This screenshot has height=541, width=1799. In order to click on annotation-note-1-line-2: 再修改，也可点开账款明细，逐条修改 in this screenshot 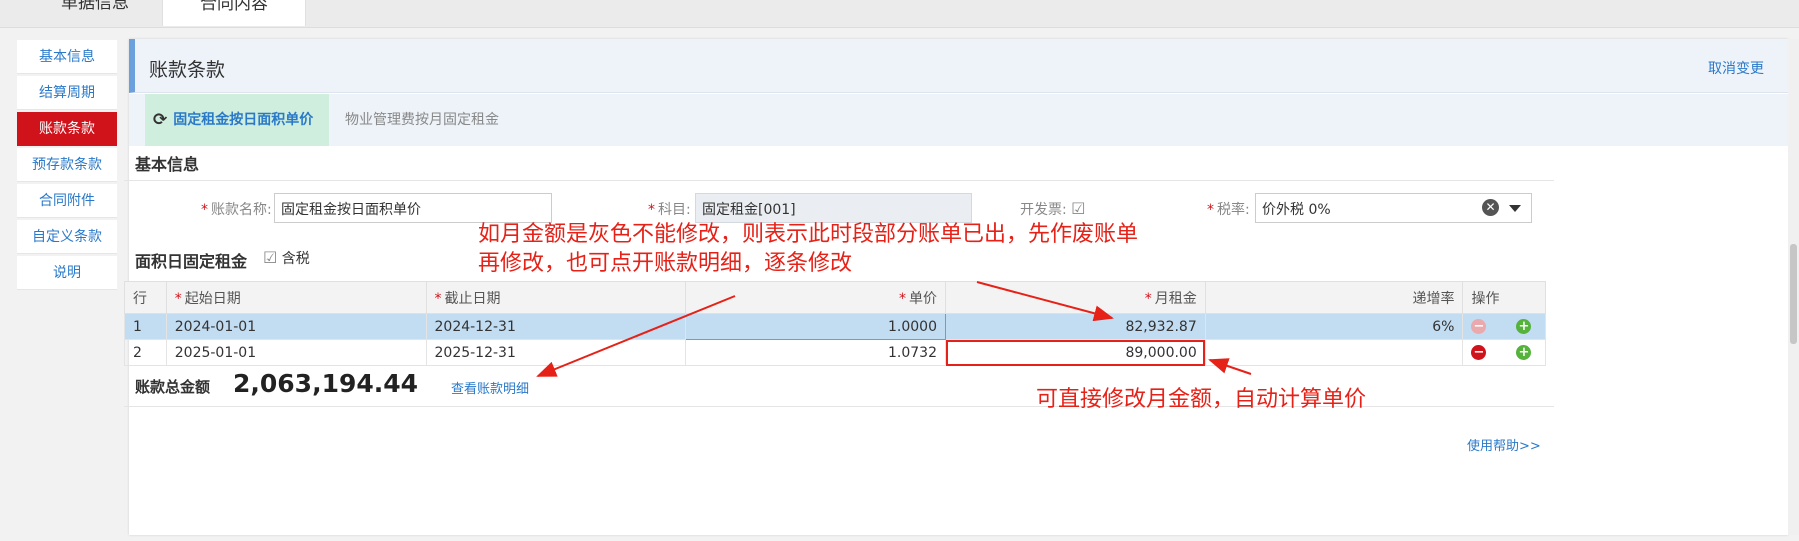, I will do `click(665, 263)`.